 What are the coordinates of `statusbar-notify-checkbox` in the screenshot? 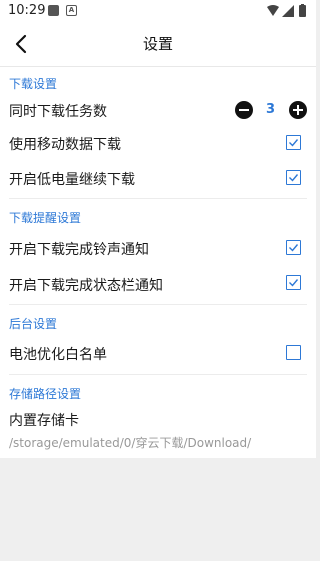 It's located at (293, 282).